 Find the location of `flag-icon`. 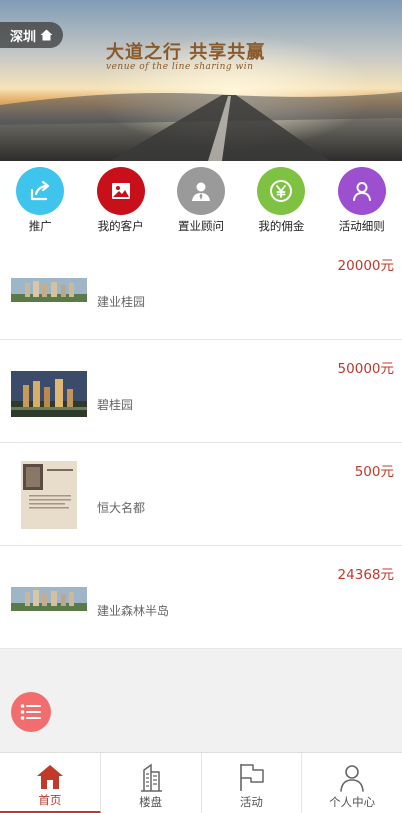

flag-icon is located at coordinates (252, 777).